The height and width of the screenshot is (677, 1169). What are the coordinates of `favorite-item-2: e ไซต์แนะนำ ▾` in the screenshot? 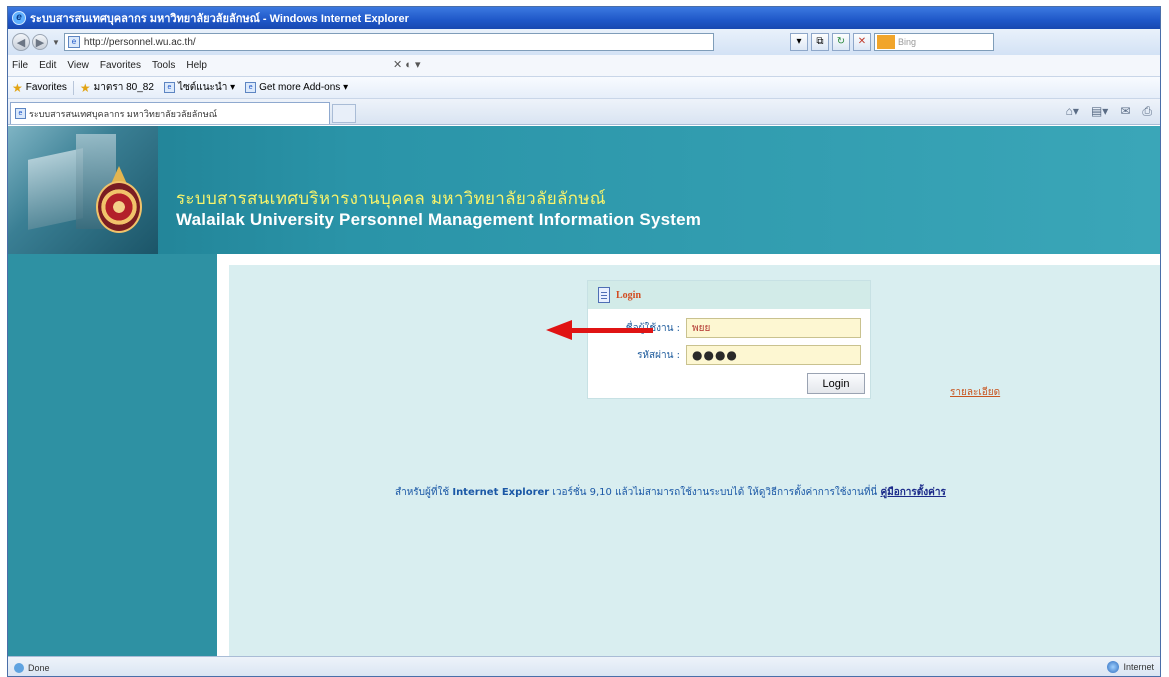 It's located at (199, 87).